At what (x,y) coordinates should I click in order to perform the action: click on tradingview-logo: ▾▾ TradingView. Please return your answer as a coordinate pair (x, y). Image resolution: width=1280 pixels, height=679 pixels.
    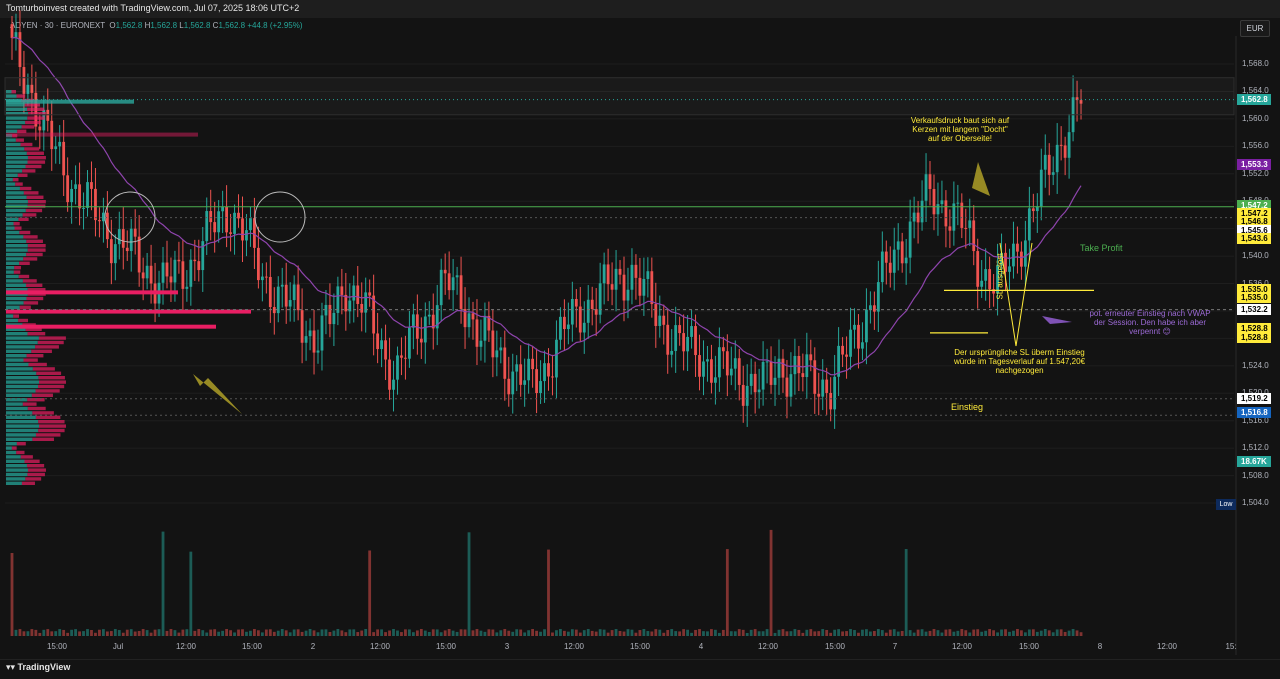
    Looking at the image, I should click on (38, 667).